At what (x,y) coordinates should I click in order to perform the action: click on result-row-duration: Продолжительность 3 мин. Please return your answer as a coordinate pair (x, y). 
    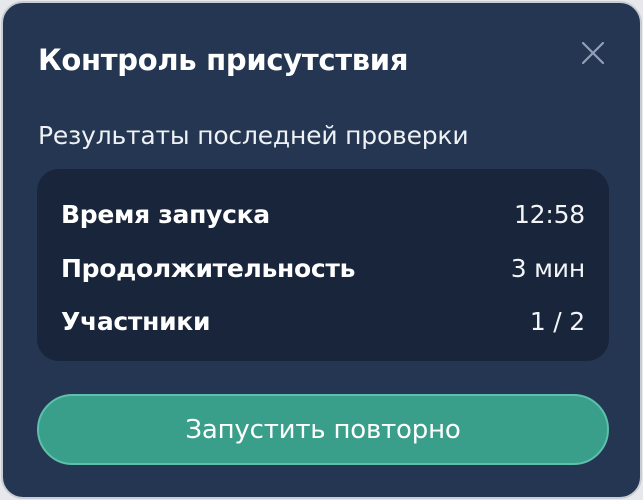
    Looking at the image, I should click on (323, 268).